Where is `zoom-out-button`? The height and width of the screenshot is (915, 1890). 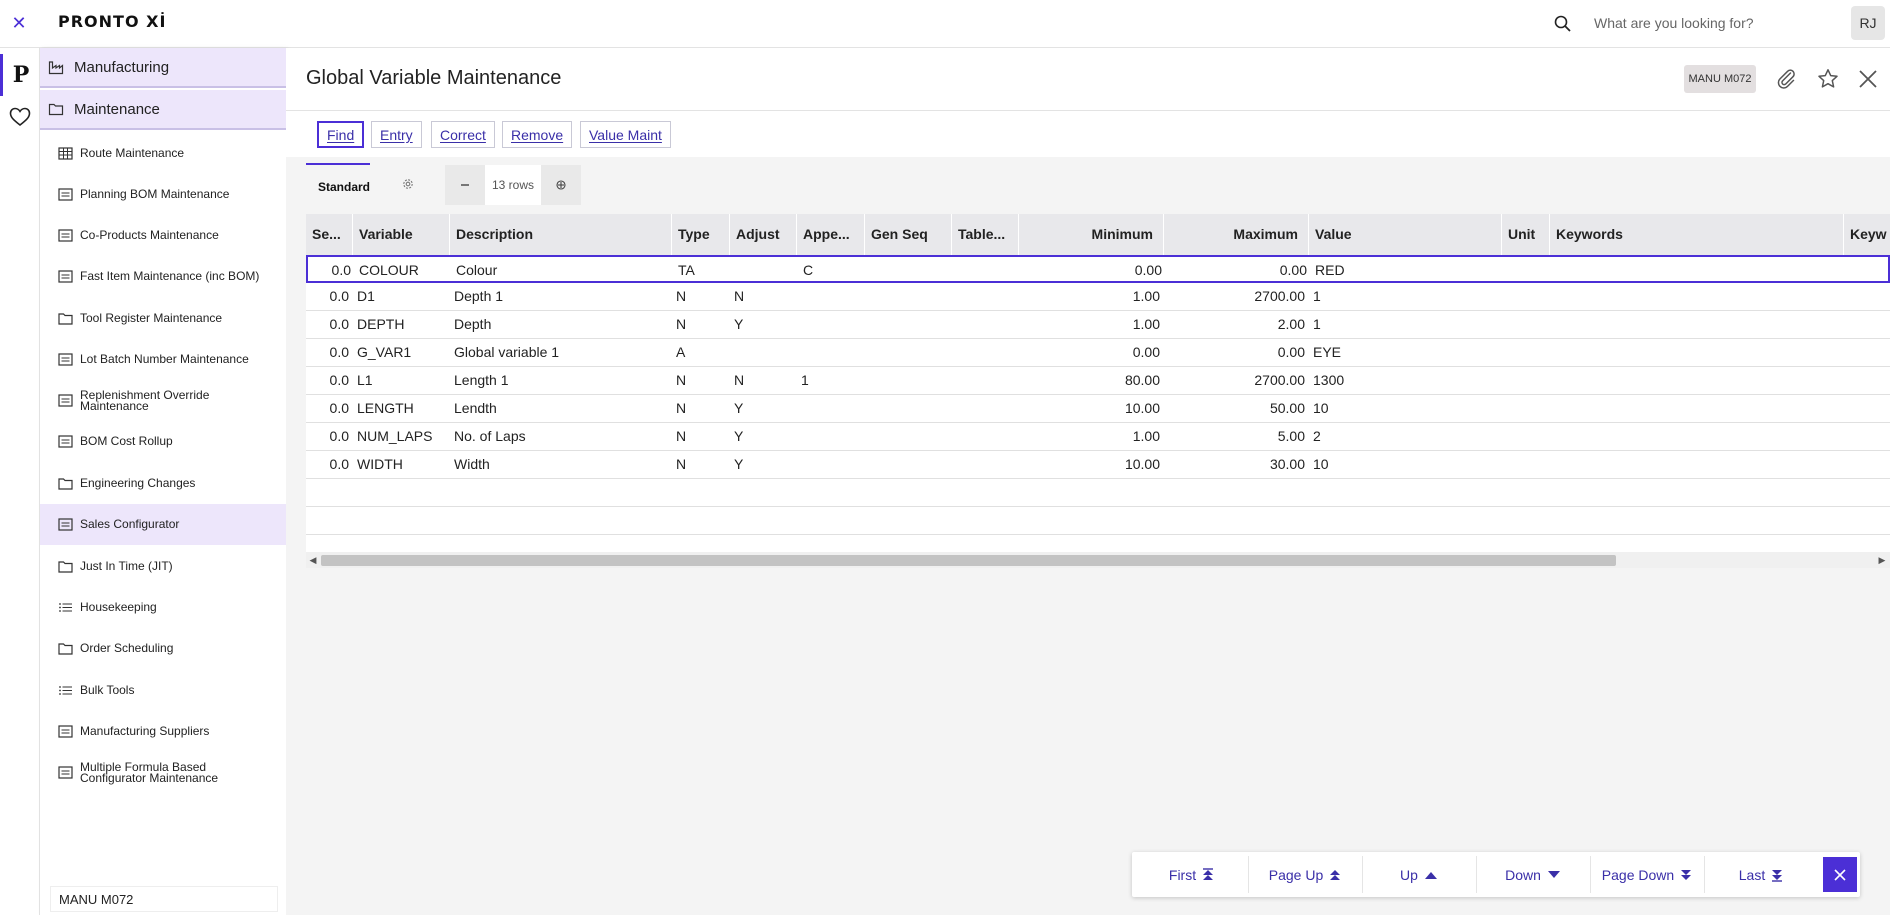
zoom-out-button is located at coordinates (465, 185).